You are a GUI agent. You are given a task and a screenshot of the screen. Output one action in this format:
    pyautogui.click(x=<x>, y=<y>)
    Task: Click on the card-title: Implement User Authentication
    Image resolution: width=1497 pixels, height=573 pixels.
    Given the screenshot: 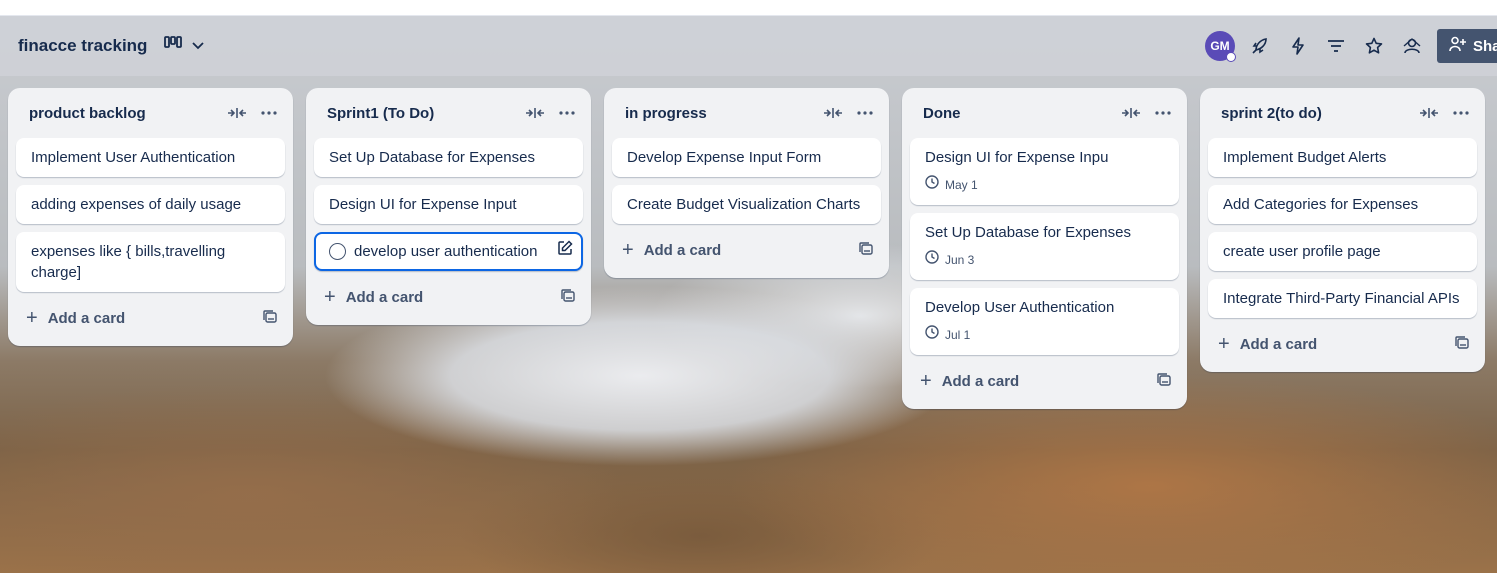 What is the action you would take?
    pyautogui.click(x=133, y=157)
    